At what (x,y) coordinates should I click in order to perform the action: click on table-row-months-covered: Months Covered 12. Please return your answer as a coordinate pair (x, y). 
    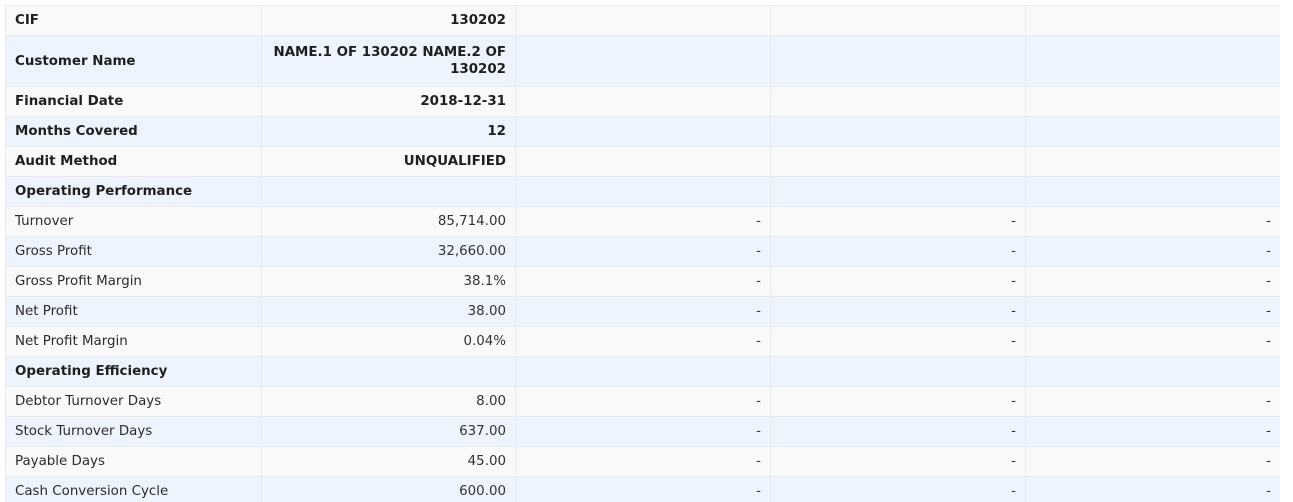
    Looking at the image, I should click on (642, 131).